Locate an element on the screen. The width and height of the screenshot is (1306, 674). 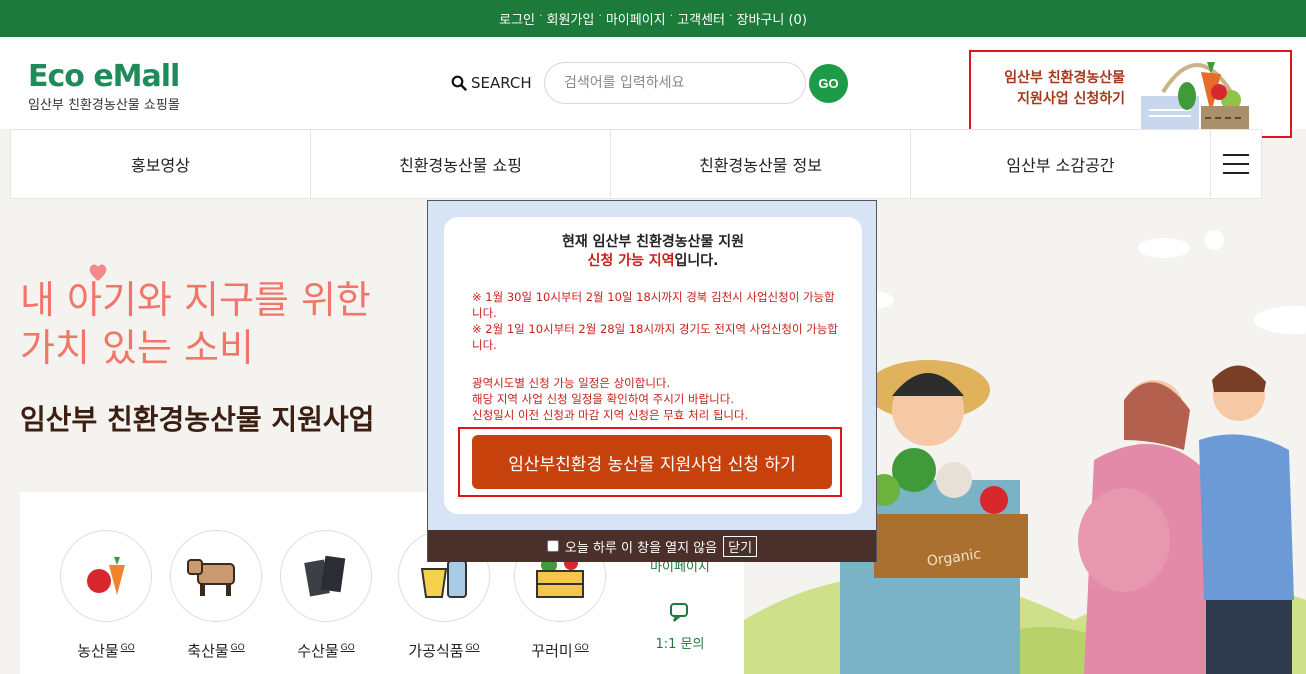
main-nav: 홍보영상 친환경농산물 쇼핑 친환경농산물 정보 임산부 소감공간 is located at coordinates (636, 164).